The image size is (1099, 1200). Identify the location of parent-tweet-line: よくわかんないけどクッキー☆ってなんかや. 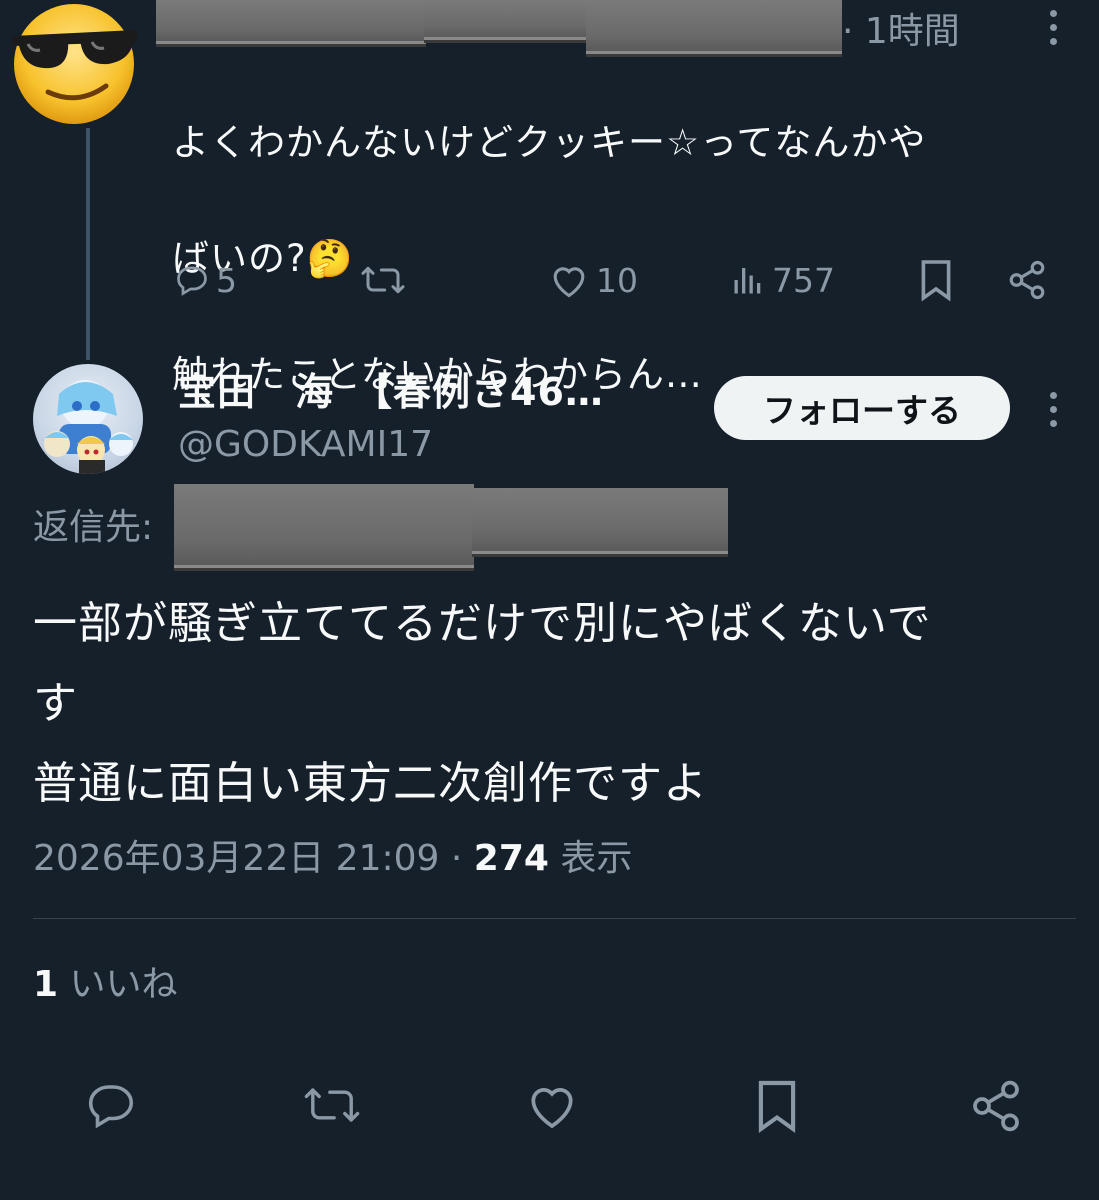
(549, 142).